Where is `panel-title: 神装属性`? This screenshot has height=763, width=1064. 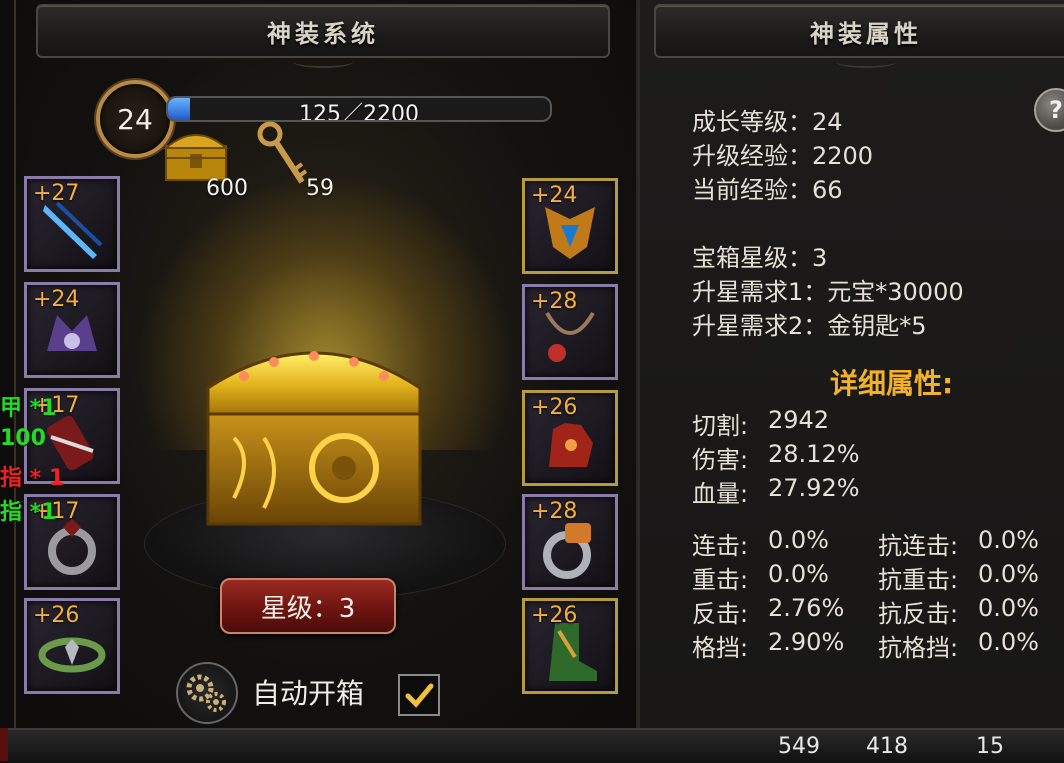
panel-title: 神装属性 is located at coordinates (866, 33).